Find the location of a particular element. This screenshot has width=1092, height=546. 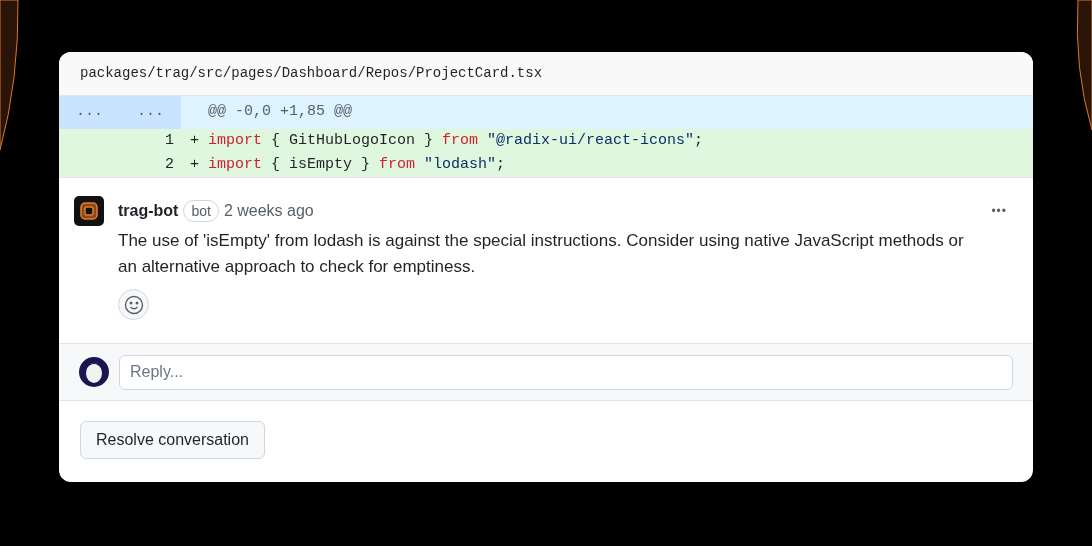

hunk-header: @@ -0,0 +1,85 @@ is located at coordinates (280, 112).